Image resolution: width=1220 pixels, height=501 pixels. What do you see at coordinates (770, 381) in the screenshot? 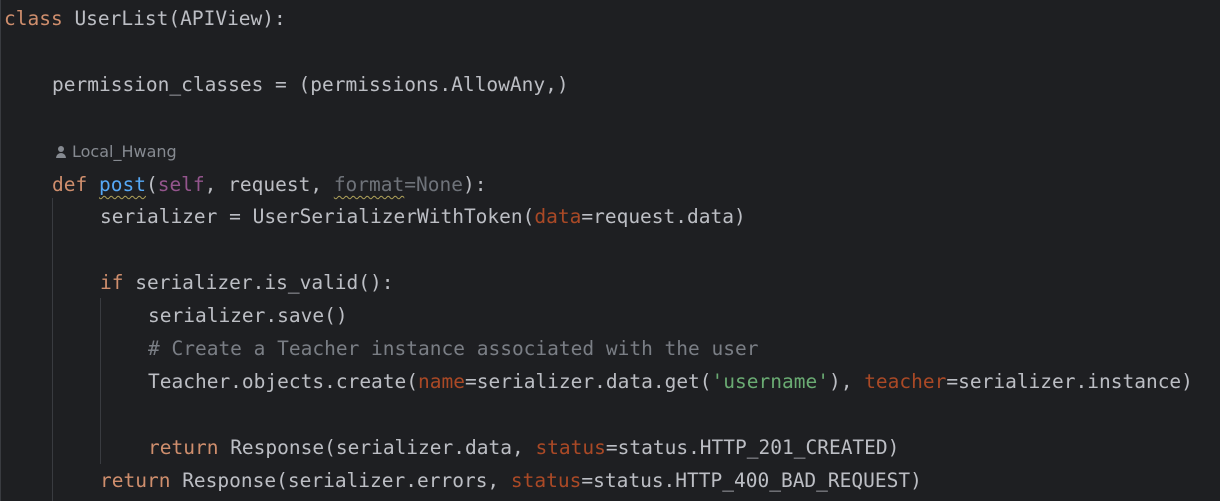
I see `string-literal: 'username'` at bounding box center [770, 381].